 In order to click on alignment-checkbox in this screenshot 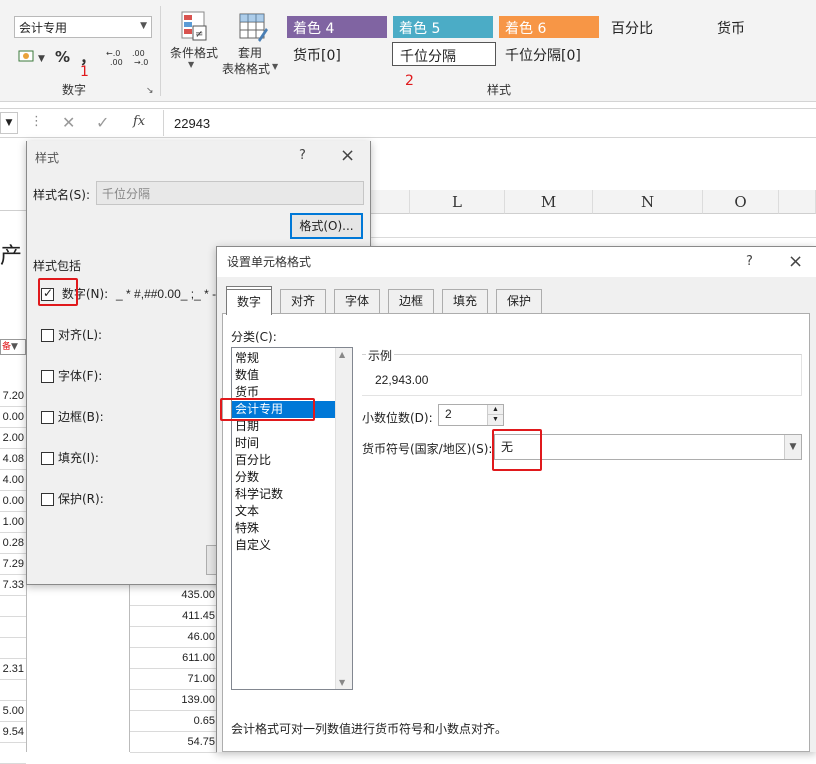, I will do `click(47, 335)`.